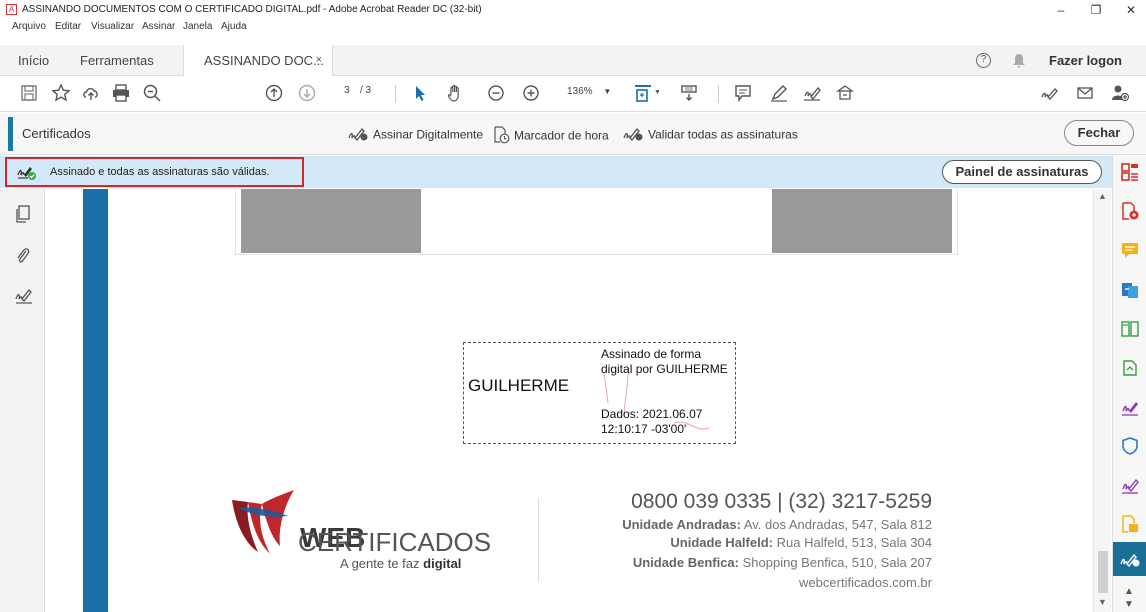  I want to click on zoom-level-select: 136% ▼, so click(589, 91).